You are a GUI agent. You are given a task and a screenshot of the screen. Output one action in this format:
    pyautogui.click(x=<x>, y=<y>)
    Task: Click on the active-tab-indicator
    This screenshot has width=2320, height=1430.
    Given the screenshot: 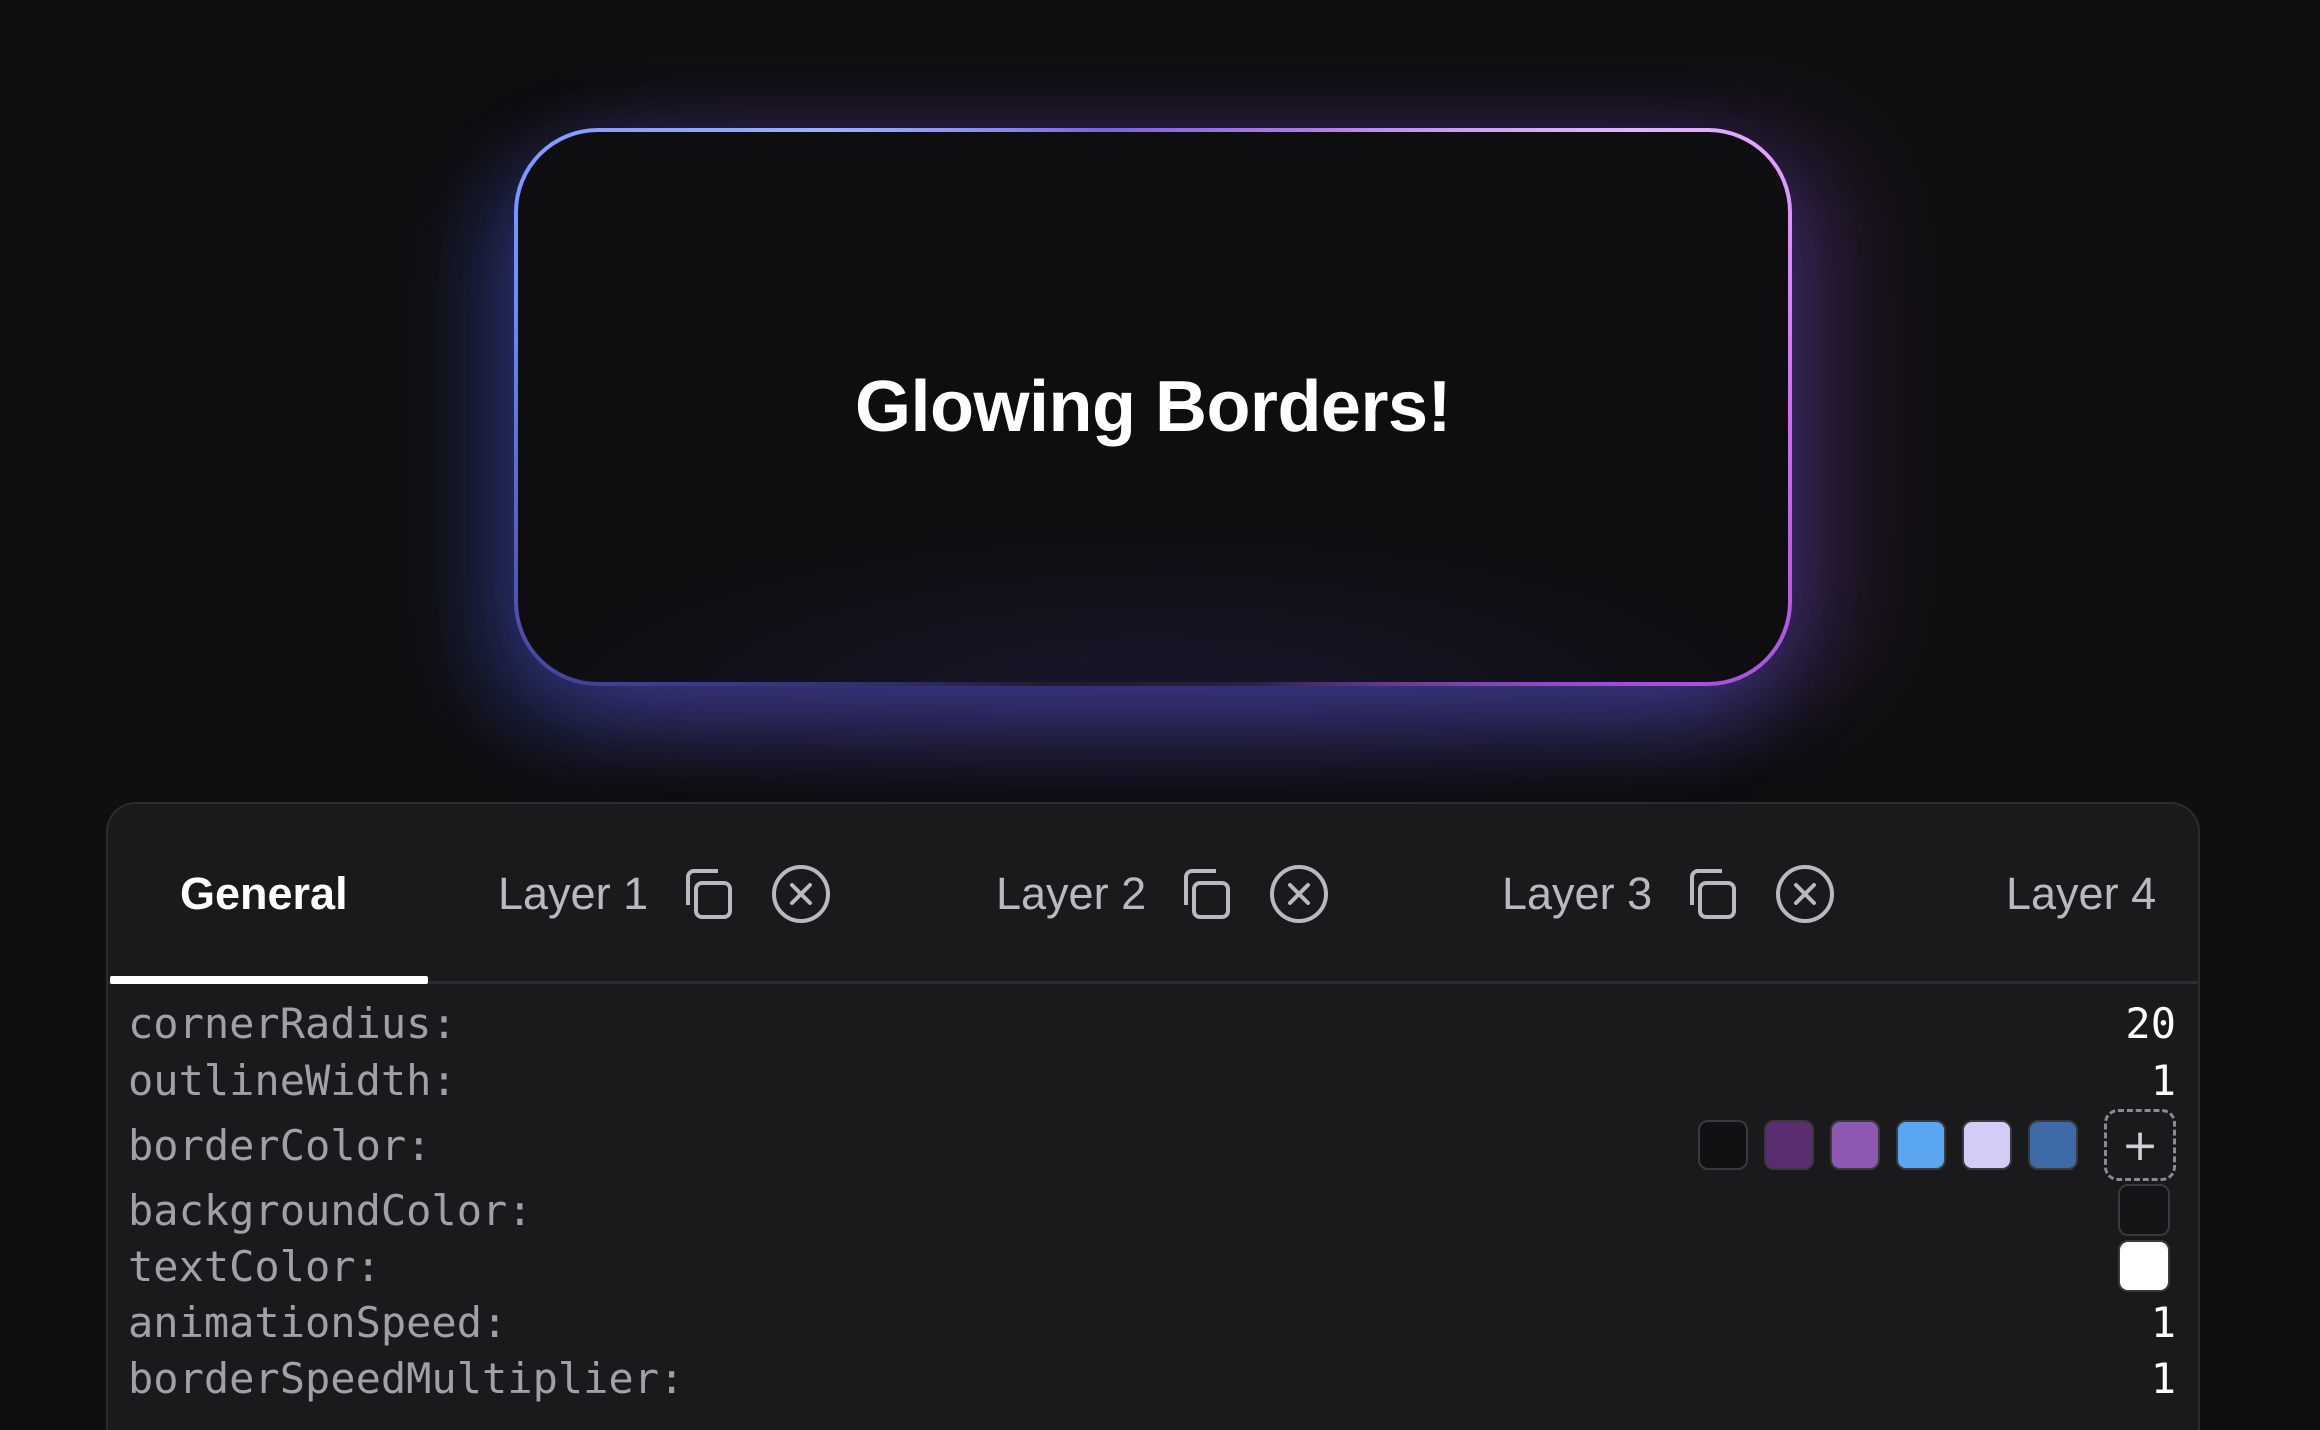 What is the action you would take?
    pyautogui.click(x=269, y=980)
    